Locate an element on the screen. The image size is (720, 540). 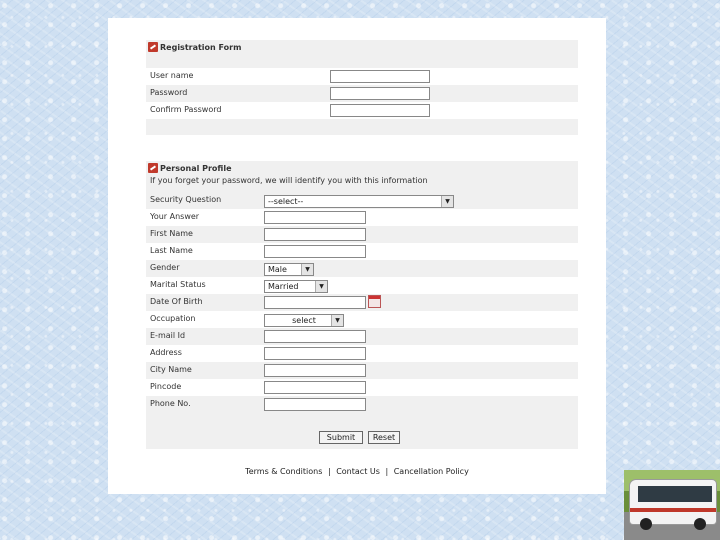
confirm-password-row: Confirm Password is located at coordinates (362, 110).